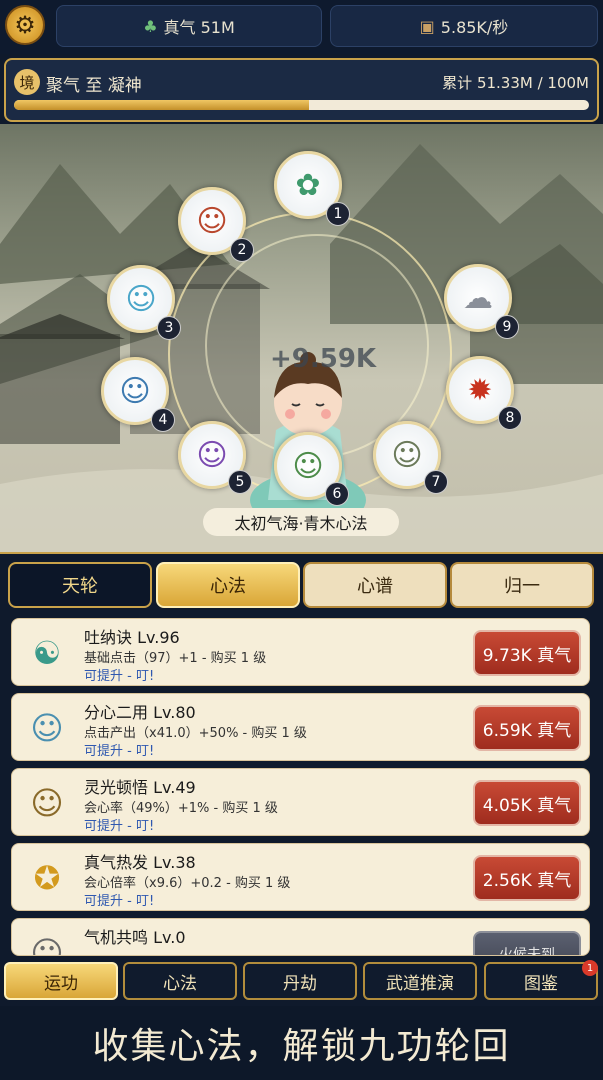  Describe the element at coordinates (522, 585) in the screenshot. I see `tab-guiyi: 归一` at that location.